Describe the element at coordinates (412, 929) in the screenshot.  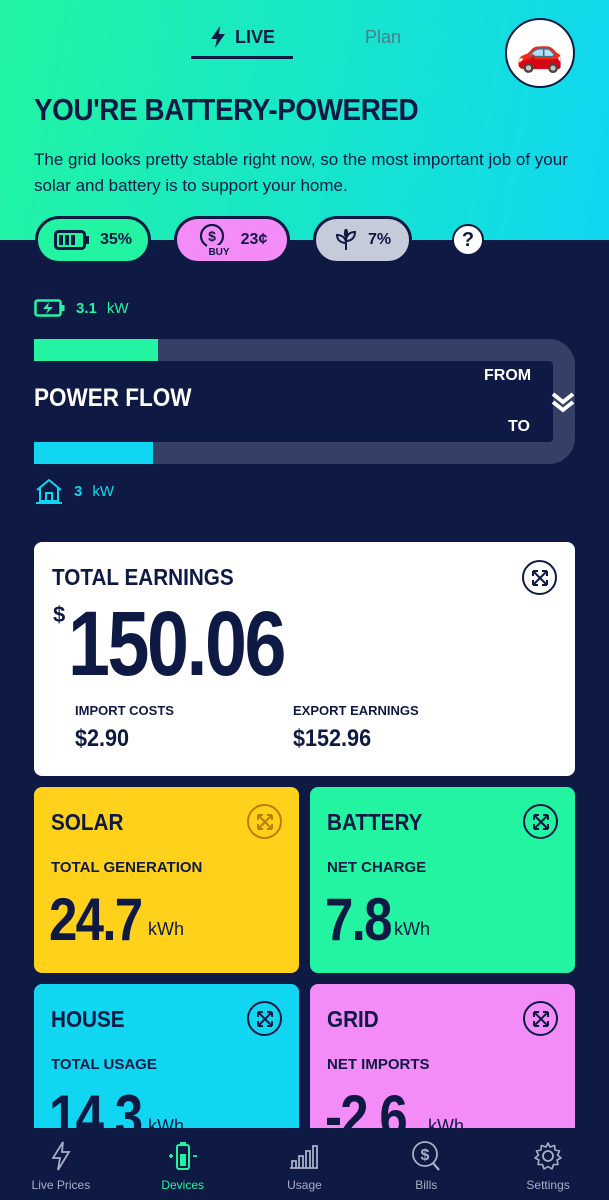
I see `battery-stat-unit: kWh` at that location.